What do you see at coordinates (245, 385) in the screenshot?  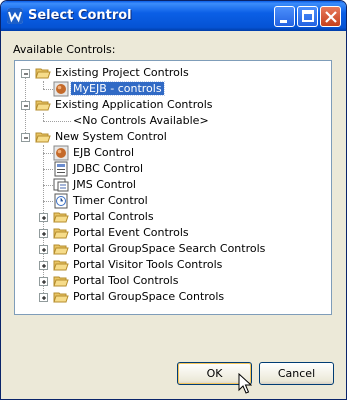 I see `mouse-pointer-icon` at bounding box center [245, 385].